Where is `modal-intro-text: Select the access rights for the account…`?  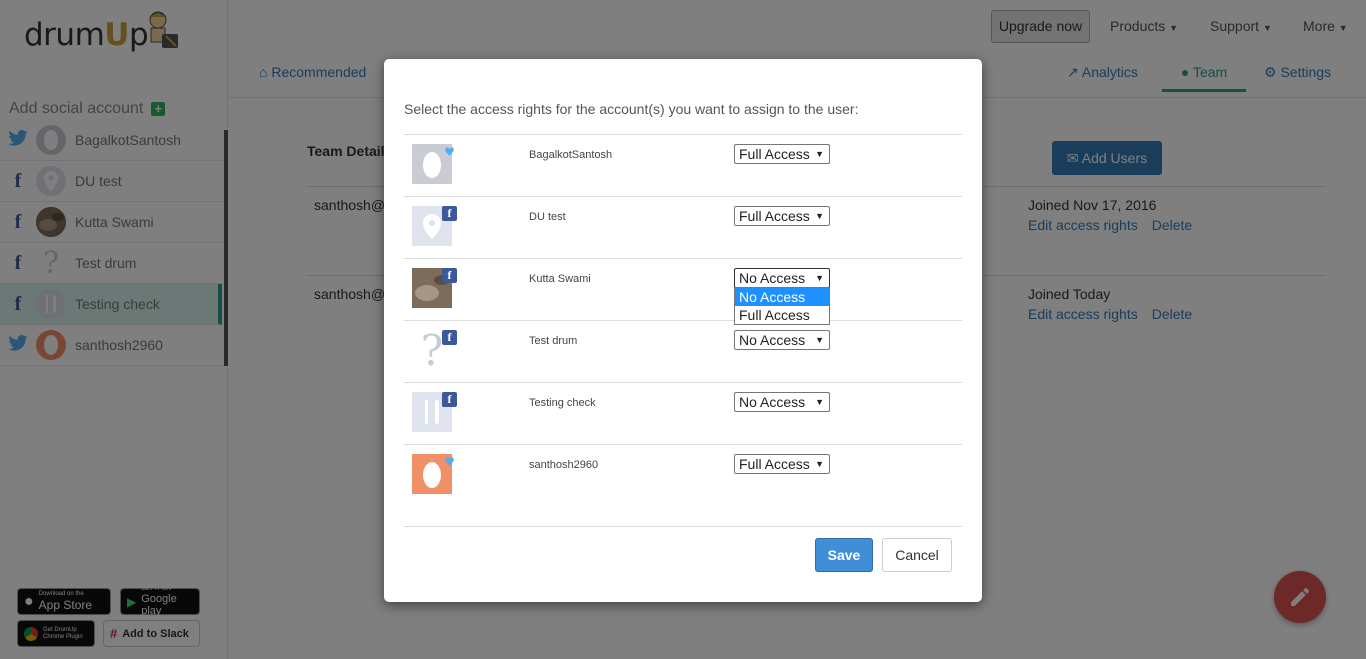
modal-intro-text: Select the access rights for the account… is located at coordinates (631, 109).